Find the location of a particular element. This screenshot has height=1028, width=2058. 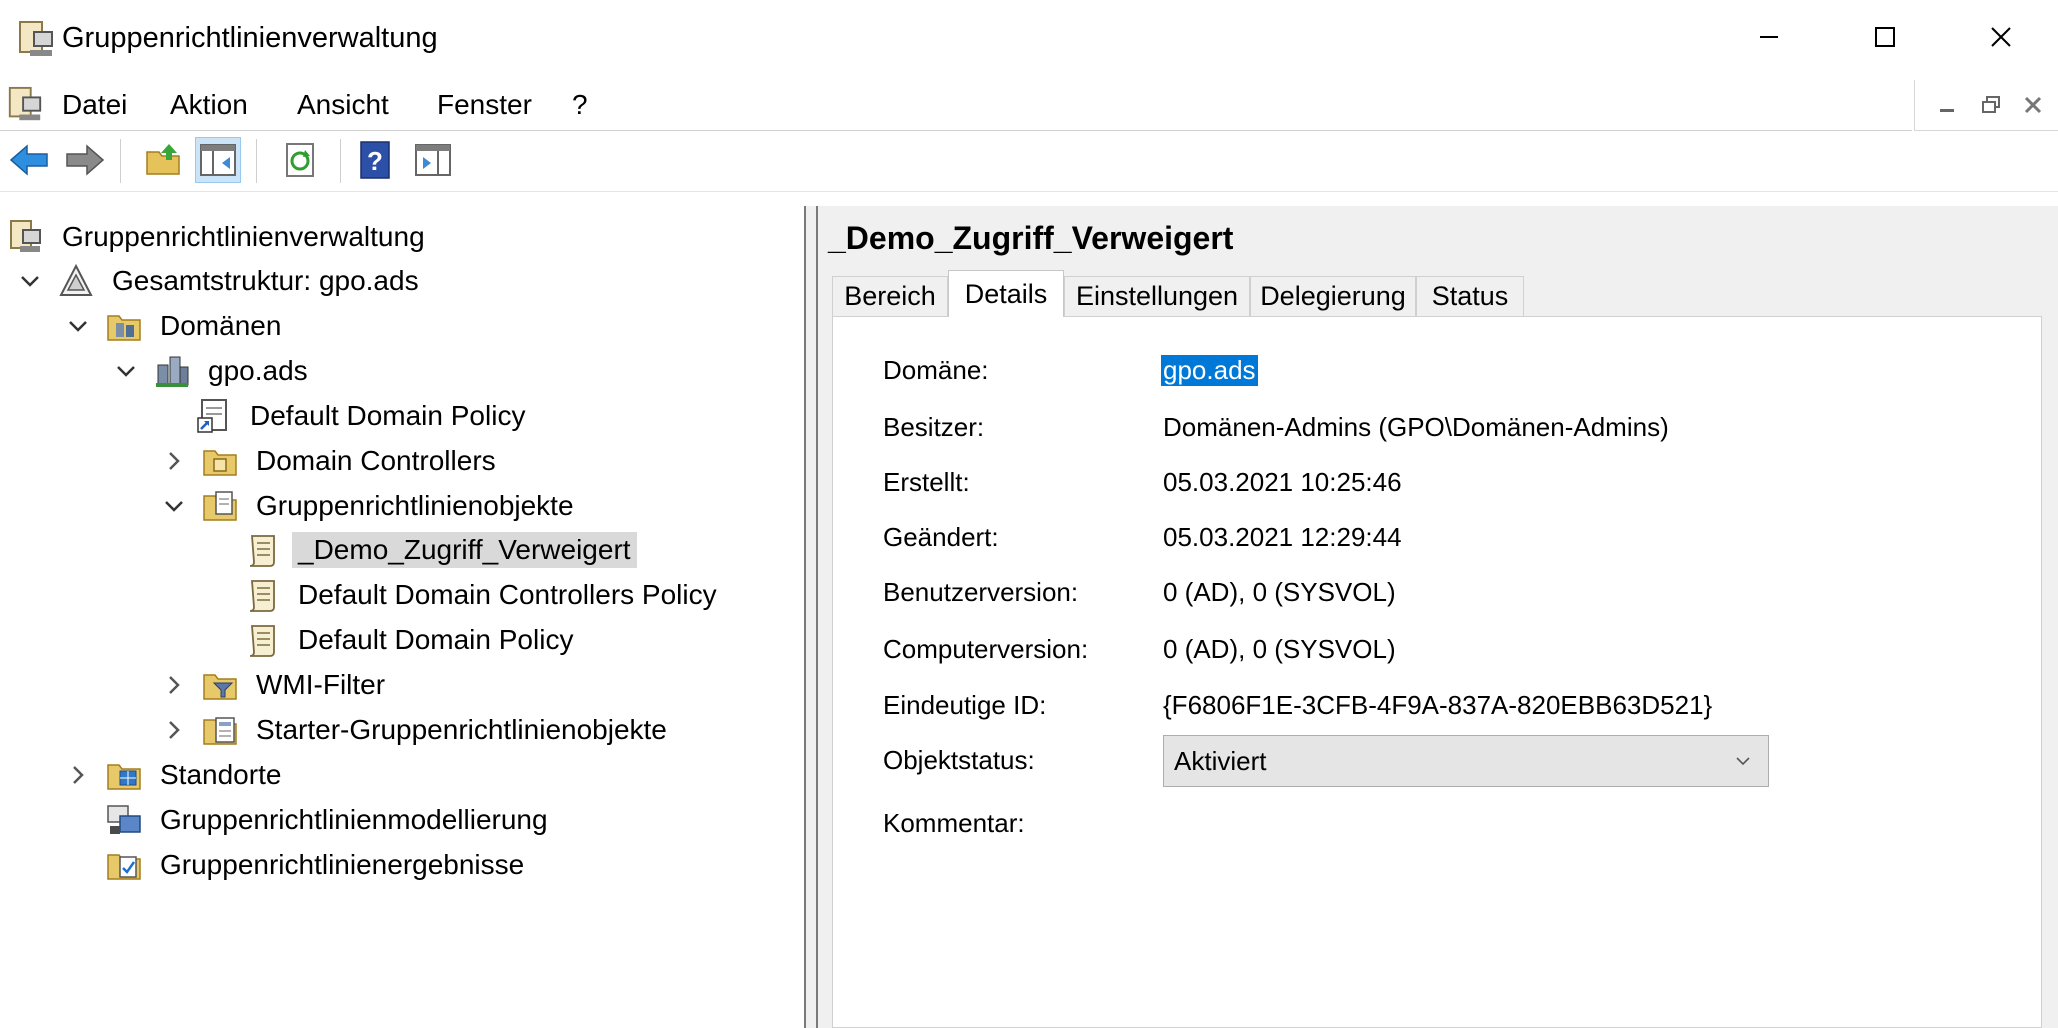

tree-item-modeling: Gruppenrichtlinienmodellierung is located at coordinates (330, 820).